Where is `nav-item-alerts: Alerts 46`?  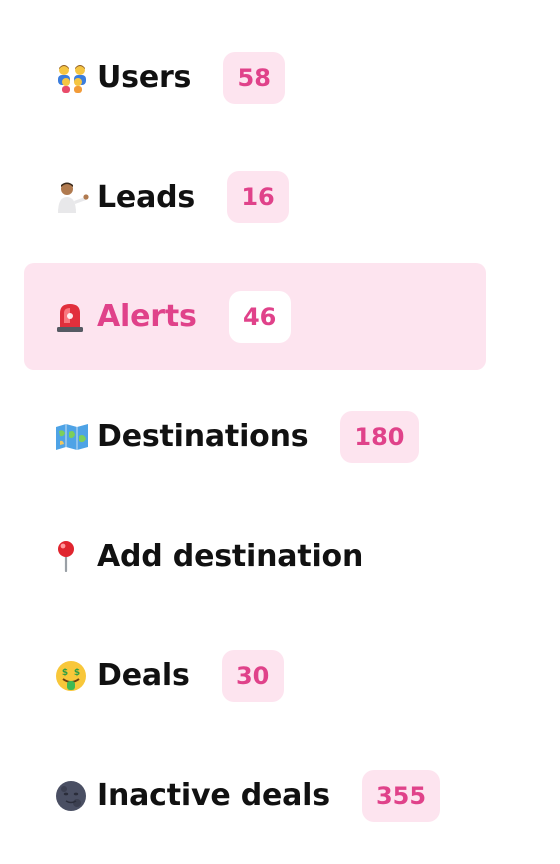 nav-item-alerts: Alerts 46 is located at coordinates (255, 317).